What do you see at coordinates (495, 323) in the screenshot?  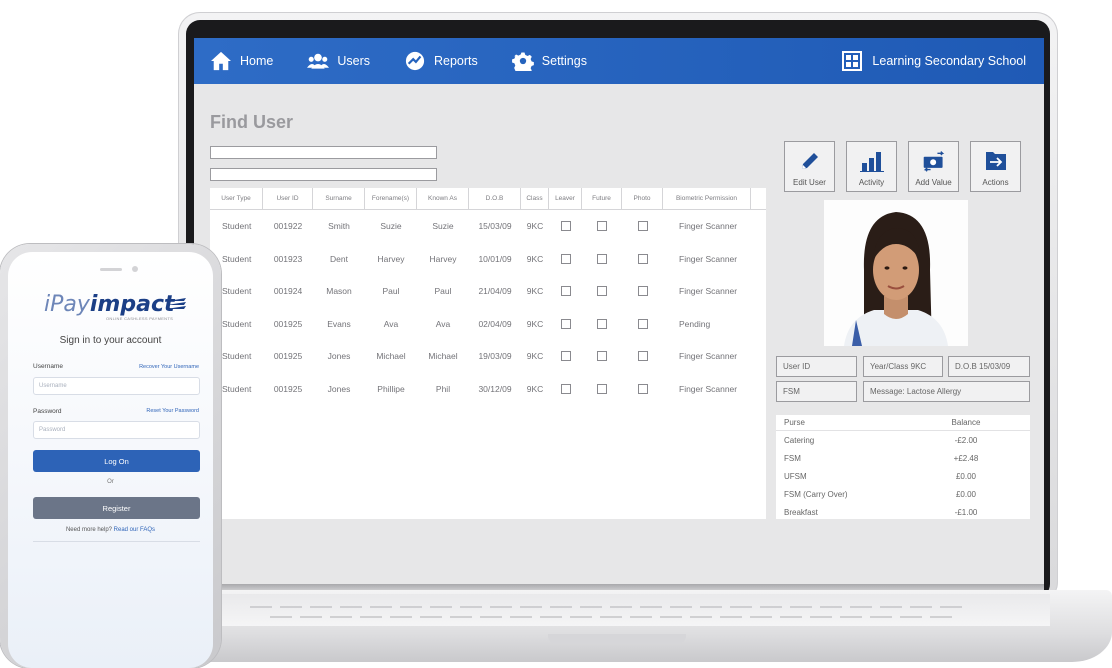 I see `cell-dob: 02/04/09` at bounding box center [495, 323].